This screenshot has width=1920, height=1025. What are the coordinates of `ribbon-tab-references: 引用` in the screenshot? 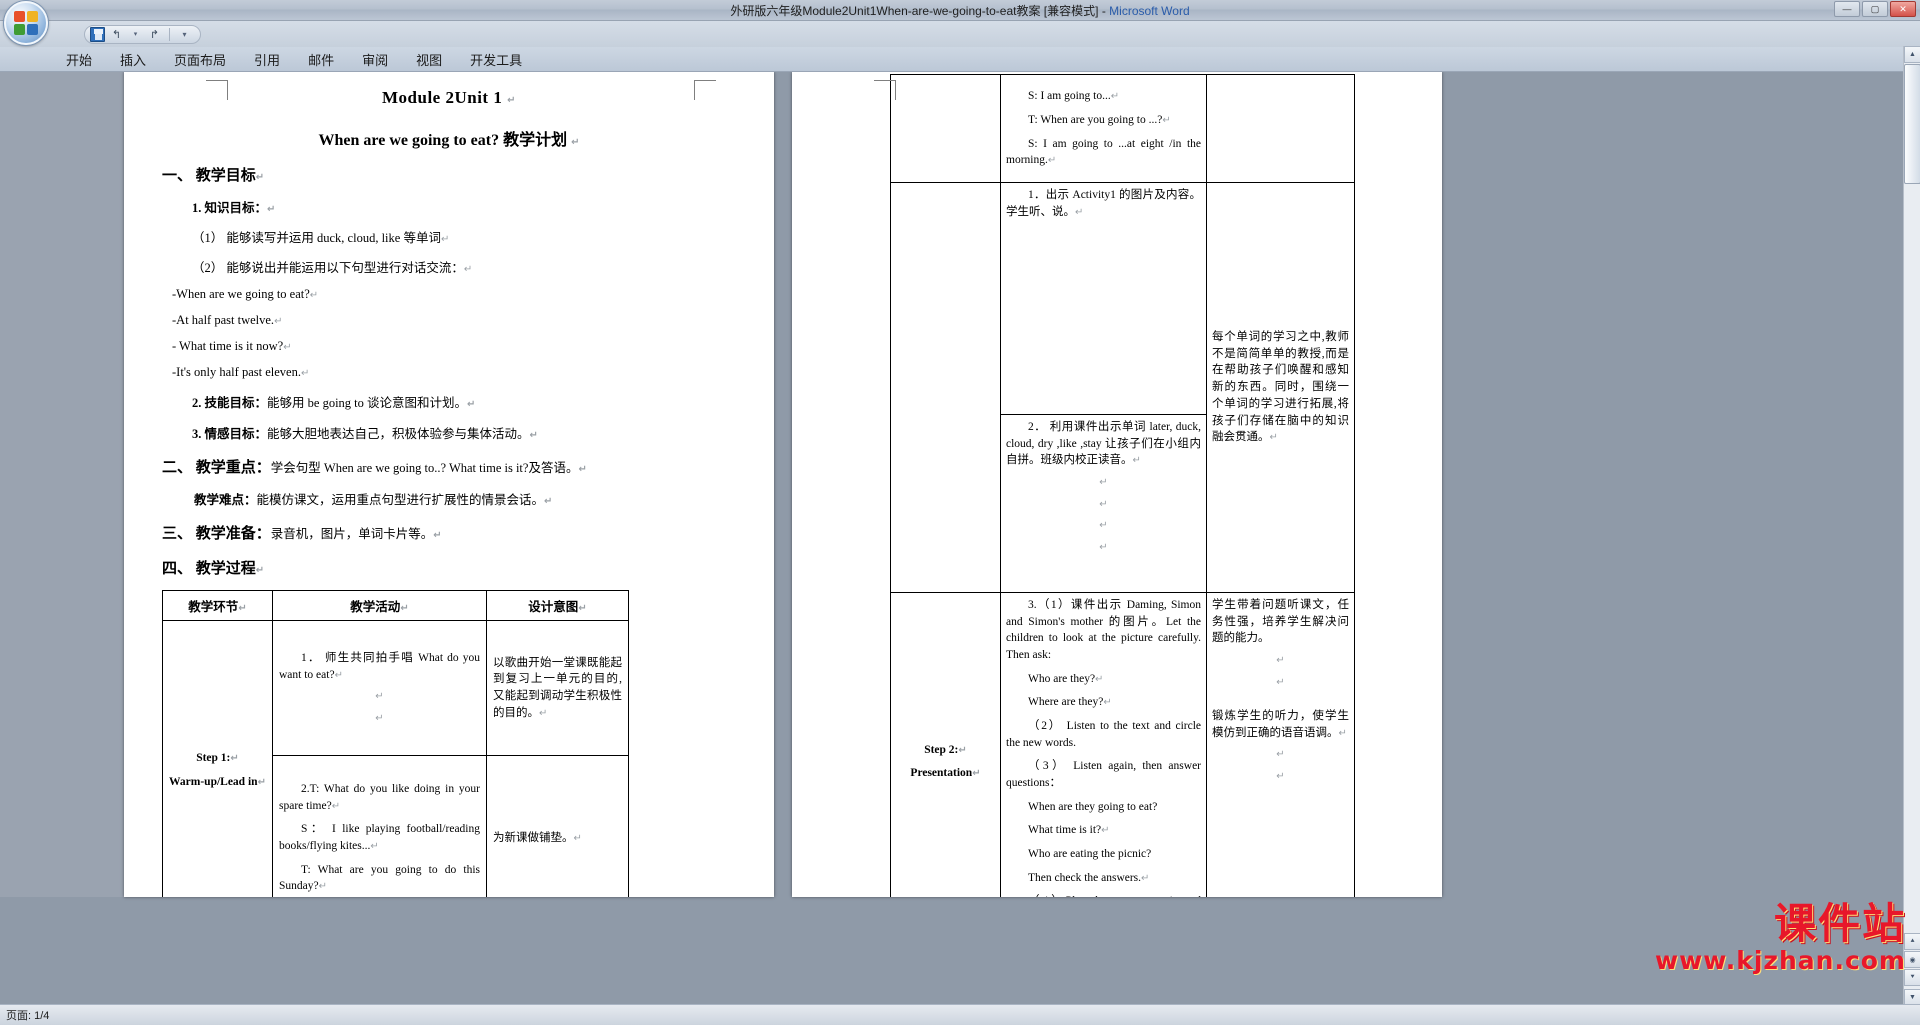 It's located at (267, 61).